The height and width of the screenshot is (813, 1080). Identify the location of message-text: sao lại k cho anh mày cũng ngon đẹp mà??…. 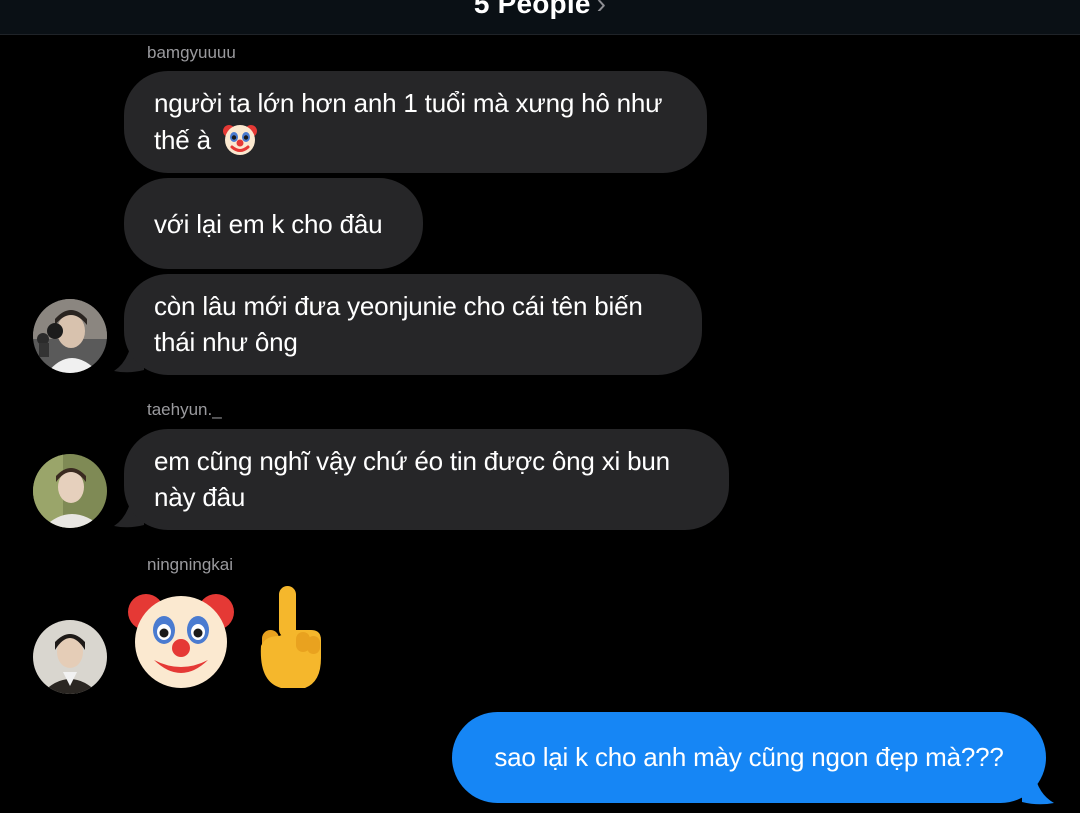
(749, 757).